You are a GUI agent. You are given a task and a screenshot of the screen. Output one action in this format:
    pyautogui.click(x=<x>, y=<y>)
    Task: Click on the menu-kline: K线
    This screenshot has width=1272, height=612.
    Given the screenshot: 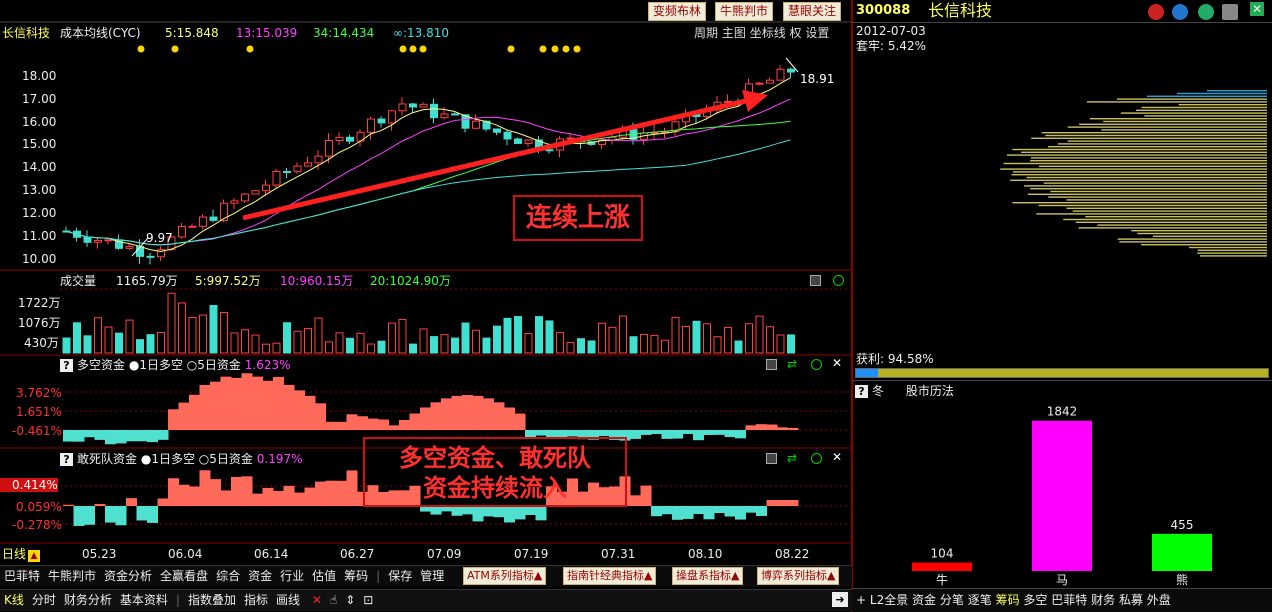 What is the action you would take?
    pyautogui.click(x=14, y=600)
    